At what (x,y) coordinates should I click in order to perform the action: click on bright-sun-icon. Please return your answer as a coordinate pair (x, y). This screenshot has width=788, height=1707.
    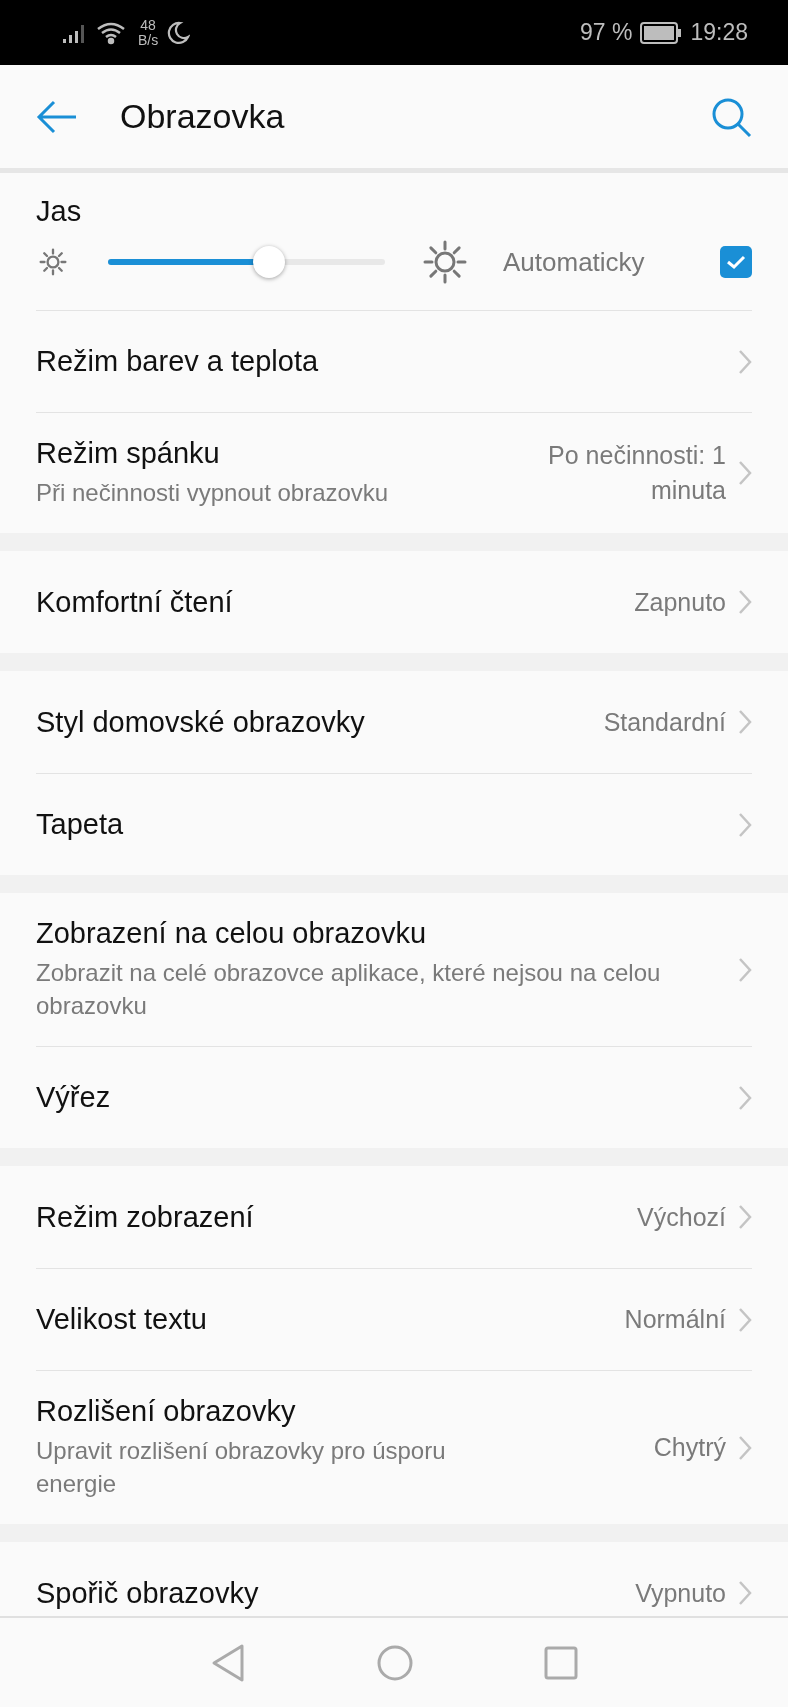
    Looking at the image, I should click on (445, 262).